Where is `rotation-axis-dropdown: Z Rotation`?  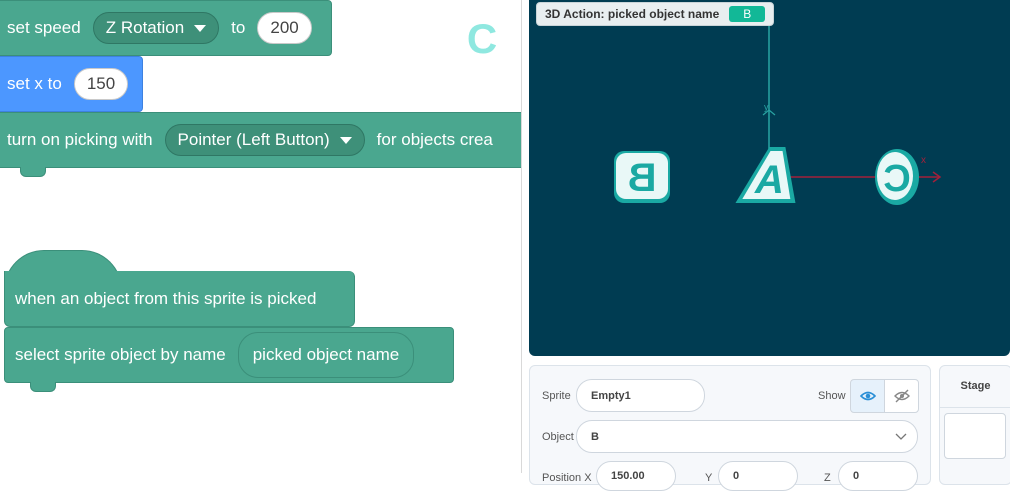 rotation-axis-dropdown: Z Rotation is located at coordinates (156, 28).